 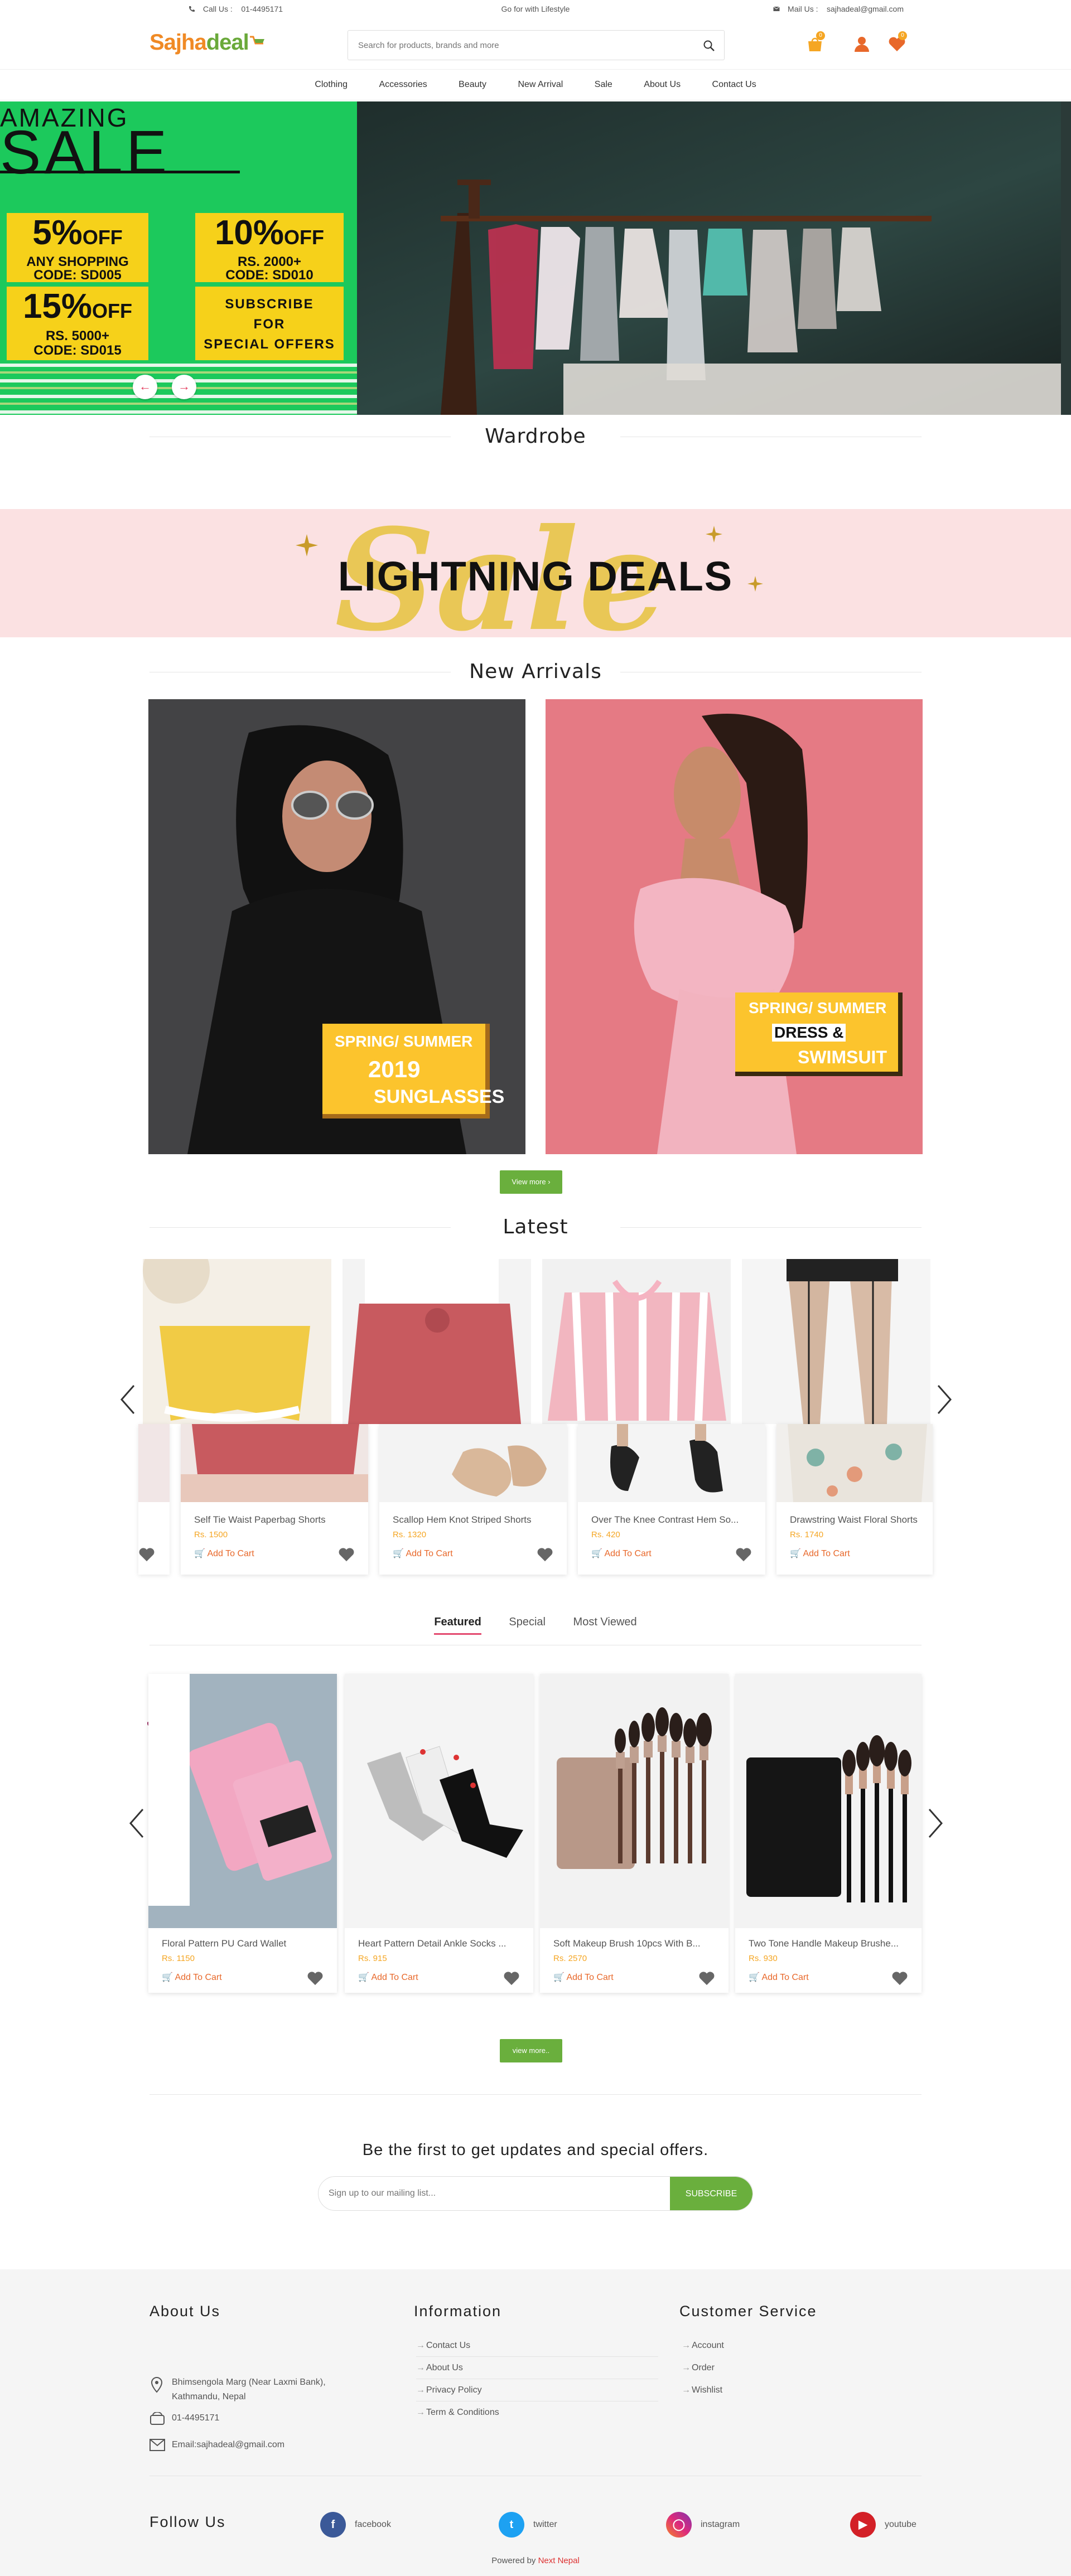 I want to click on social-youtube: ▶ youtube, so click(x=883, y=2525).